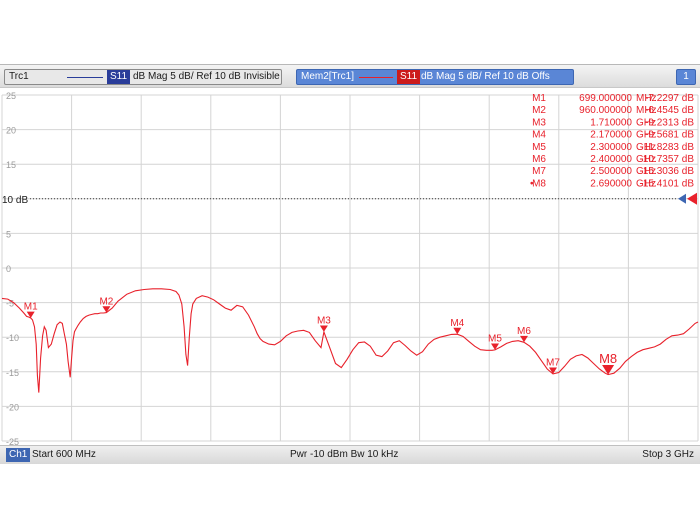 This screenshot has width=700, height=530. What do you see at coordinates (682, 198) in the screenshot?
I see `reference-arrow-left` at bounding box center [682, 198].